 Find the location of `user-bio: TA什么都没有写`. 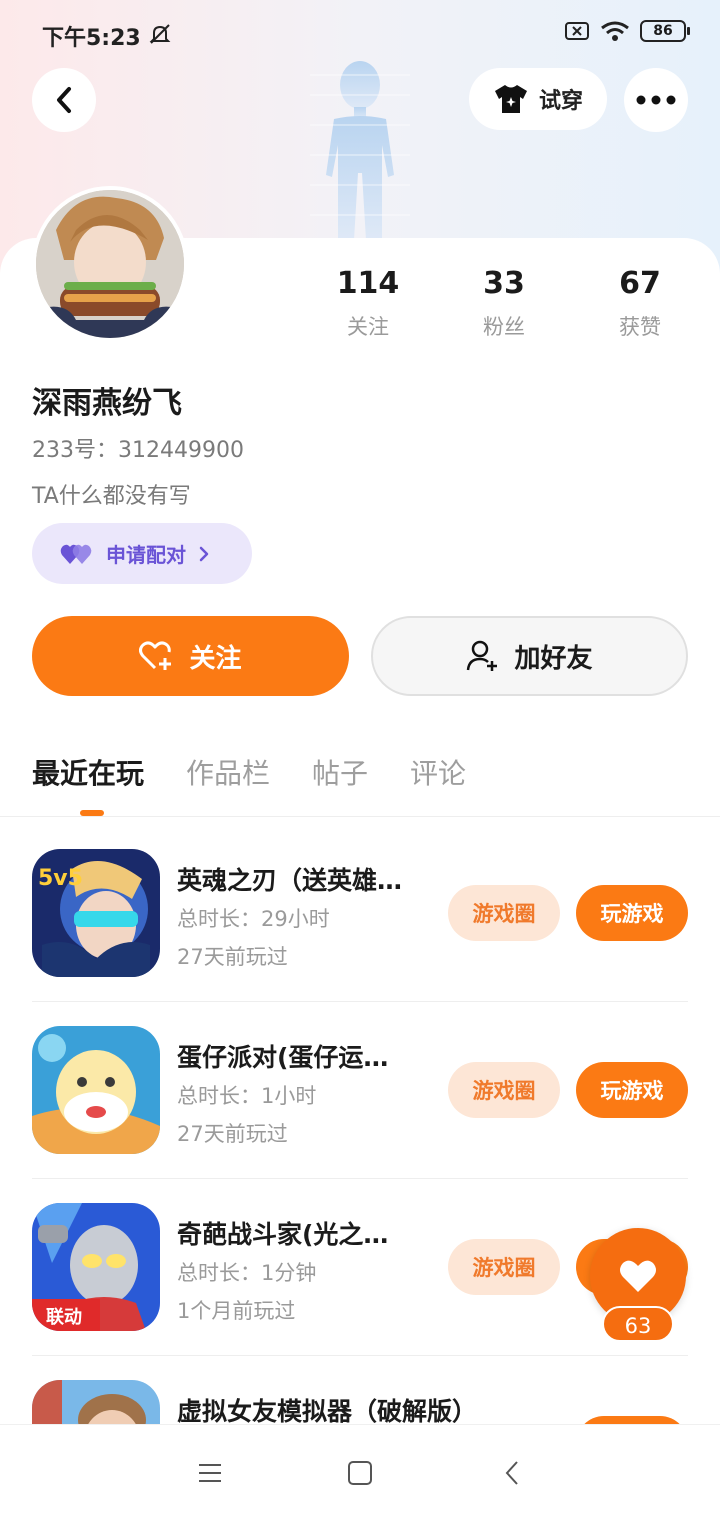

user-bio: TA什么都没有写 is located at coordinates (111, 496).